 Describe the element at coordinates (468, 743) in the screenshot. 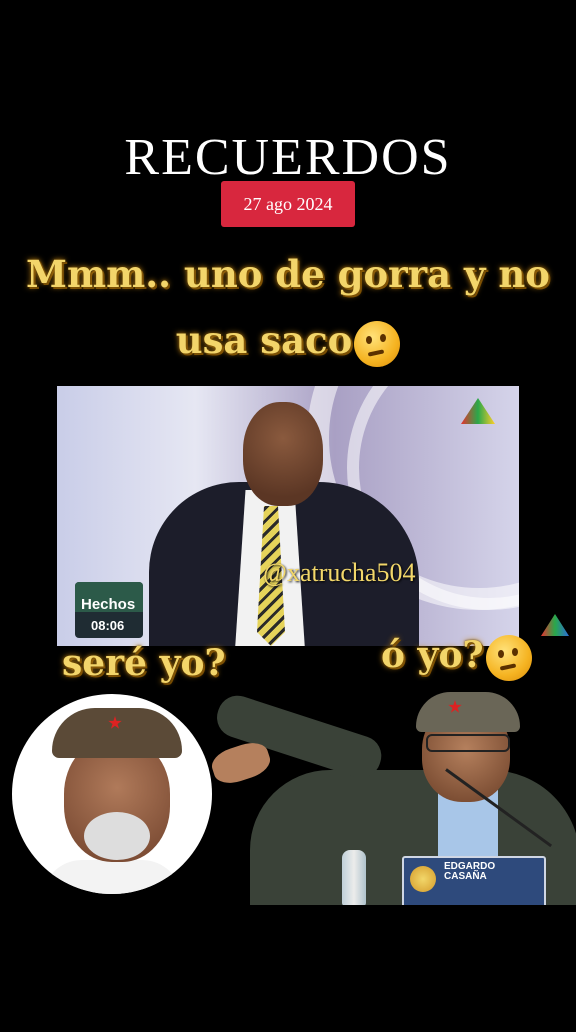

I see `glasses-icon` at that location.